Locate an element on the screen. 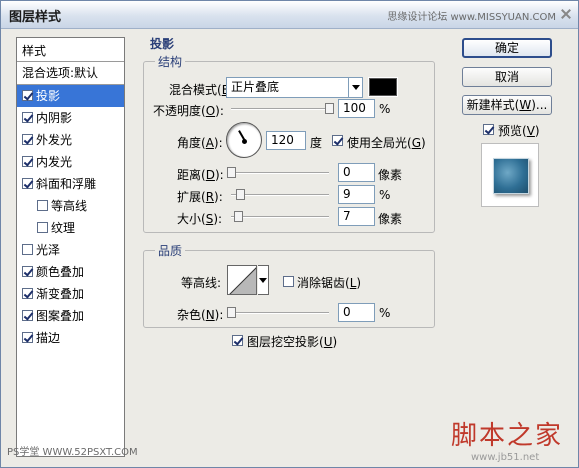 The width and height of the screenshot is (579, 468). global-light-label: 使用全局光(G) is located at coordinates (386, 143).